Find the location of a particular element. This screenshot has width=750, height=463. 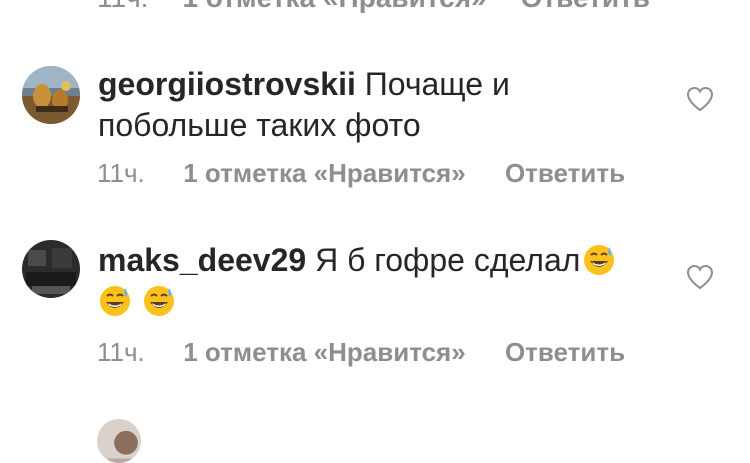

previous-comment-meta: 11ч. 1 отметка «Нравится» Ответить is located at coordinates (373, 7).